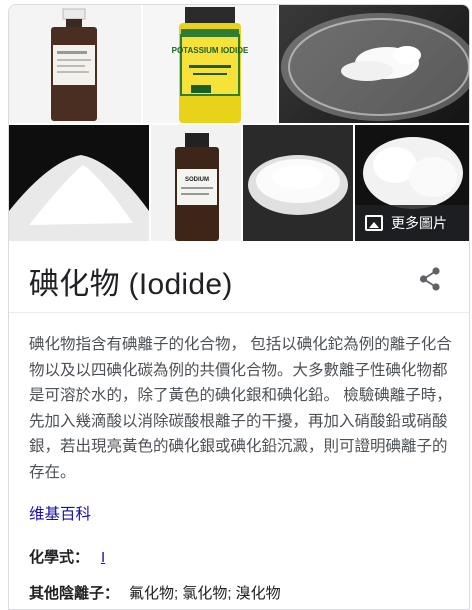 Image resolution: width=472 pixels, height=610 pixels. I want to click on entity-header: 碘化物 (Iodide), so click(239, 277).